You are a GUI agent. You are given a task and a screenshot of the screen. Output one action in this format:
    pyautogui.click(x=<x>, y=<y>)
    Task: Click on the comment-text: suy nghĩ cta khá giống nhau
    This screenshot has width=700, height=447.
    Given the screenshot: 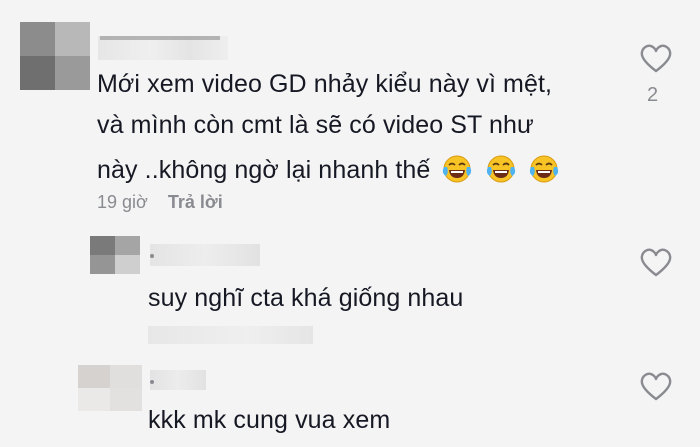 What is the action you would take?
    pyautogui.click(x=306, y=298)
    